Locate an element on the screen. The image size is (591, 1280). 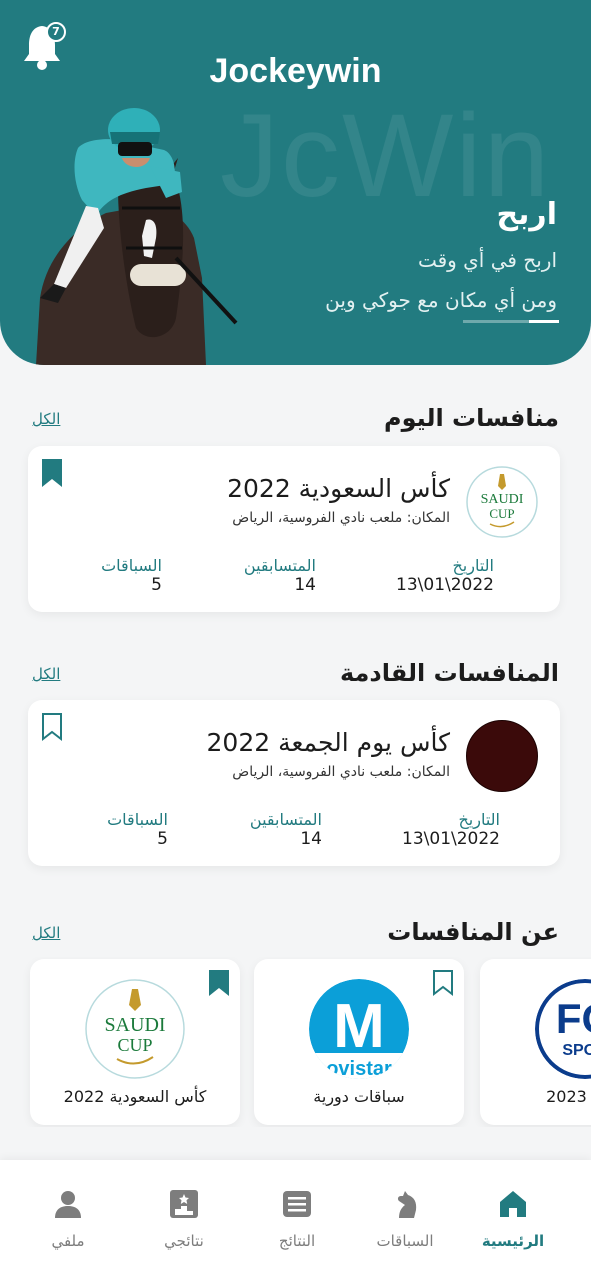
nav-label: السباقات is located at coordinates (405, 1241).